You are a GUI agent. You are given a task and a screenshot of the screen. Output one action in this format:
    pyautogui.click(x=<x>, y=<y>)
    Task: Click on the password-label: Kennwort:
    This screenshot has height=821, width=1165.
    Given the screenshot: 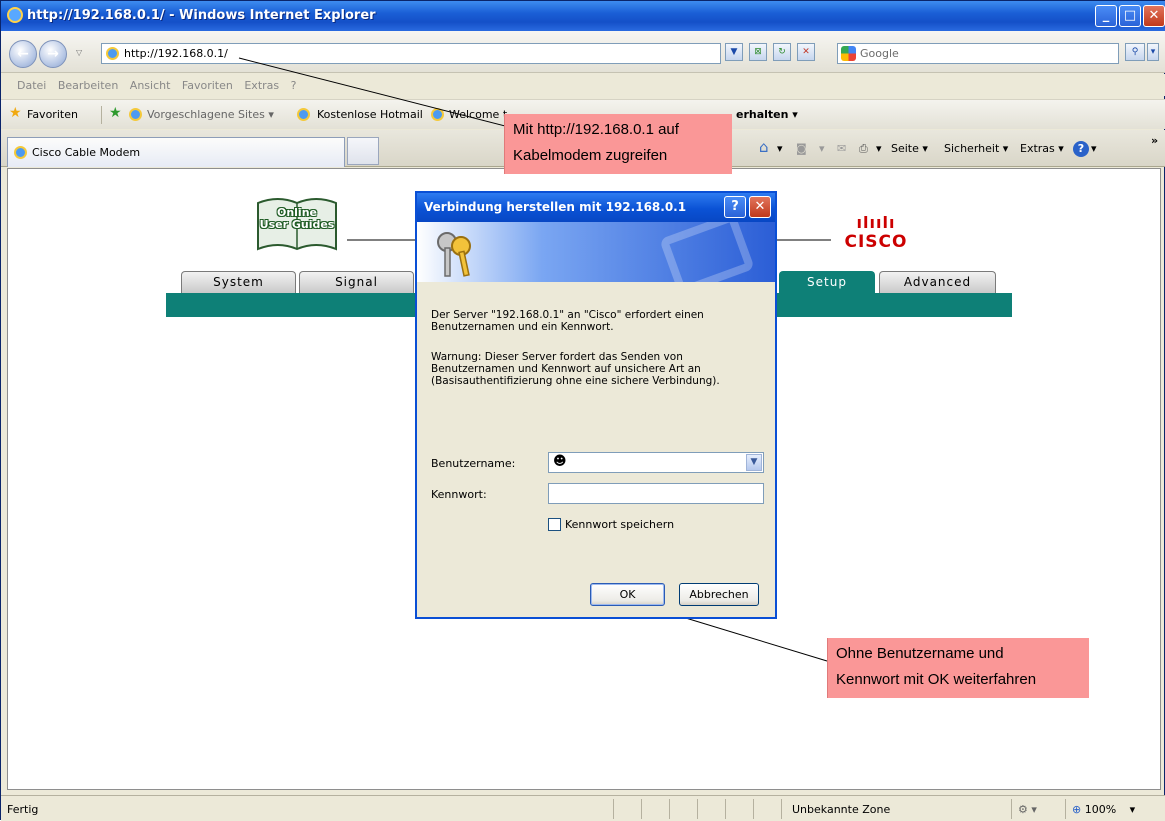 What is the action you would take?
    pyautogui.click(x=459, y=494)
    